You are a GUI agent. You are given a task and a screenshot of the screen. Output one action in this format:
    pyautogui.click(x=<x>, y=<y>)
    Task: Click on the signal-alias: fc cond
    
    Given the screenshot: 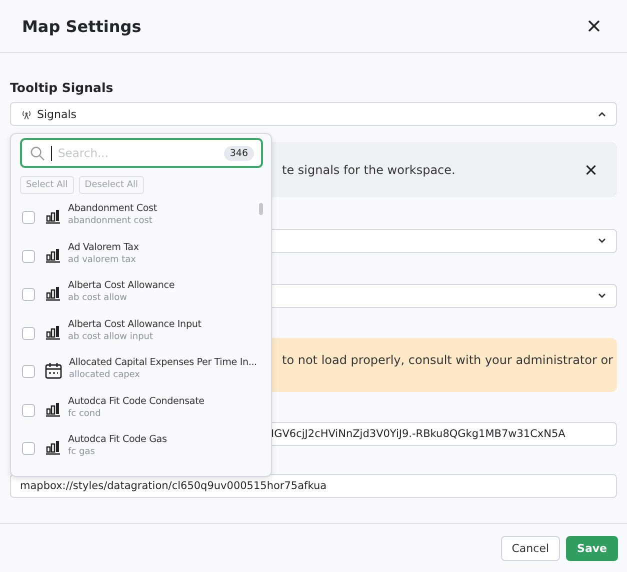 What is the action you would take?
    pyautogui.click(x=85, y=413)
    